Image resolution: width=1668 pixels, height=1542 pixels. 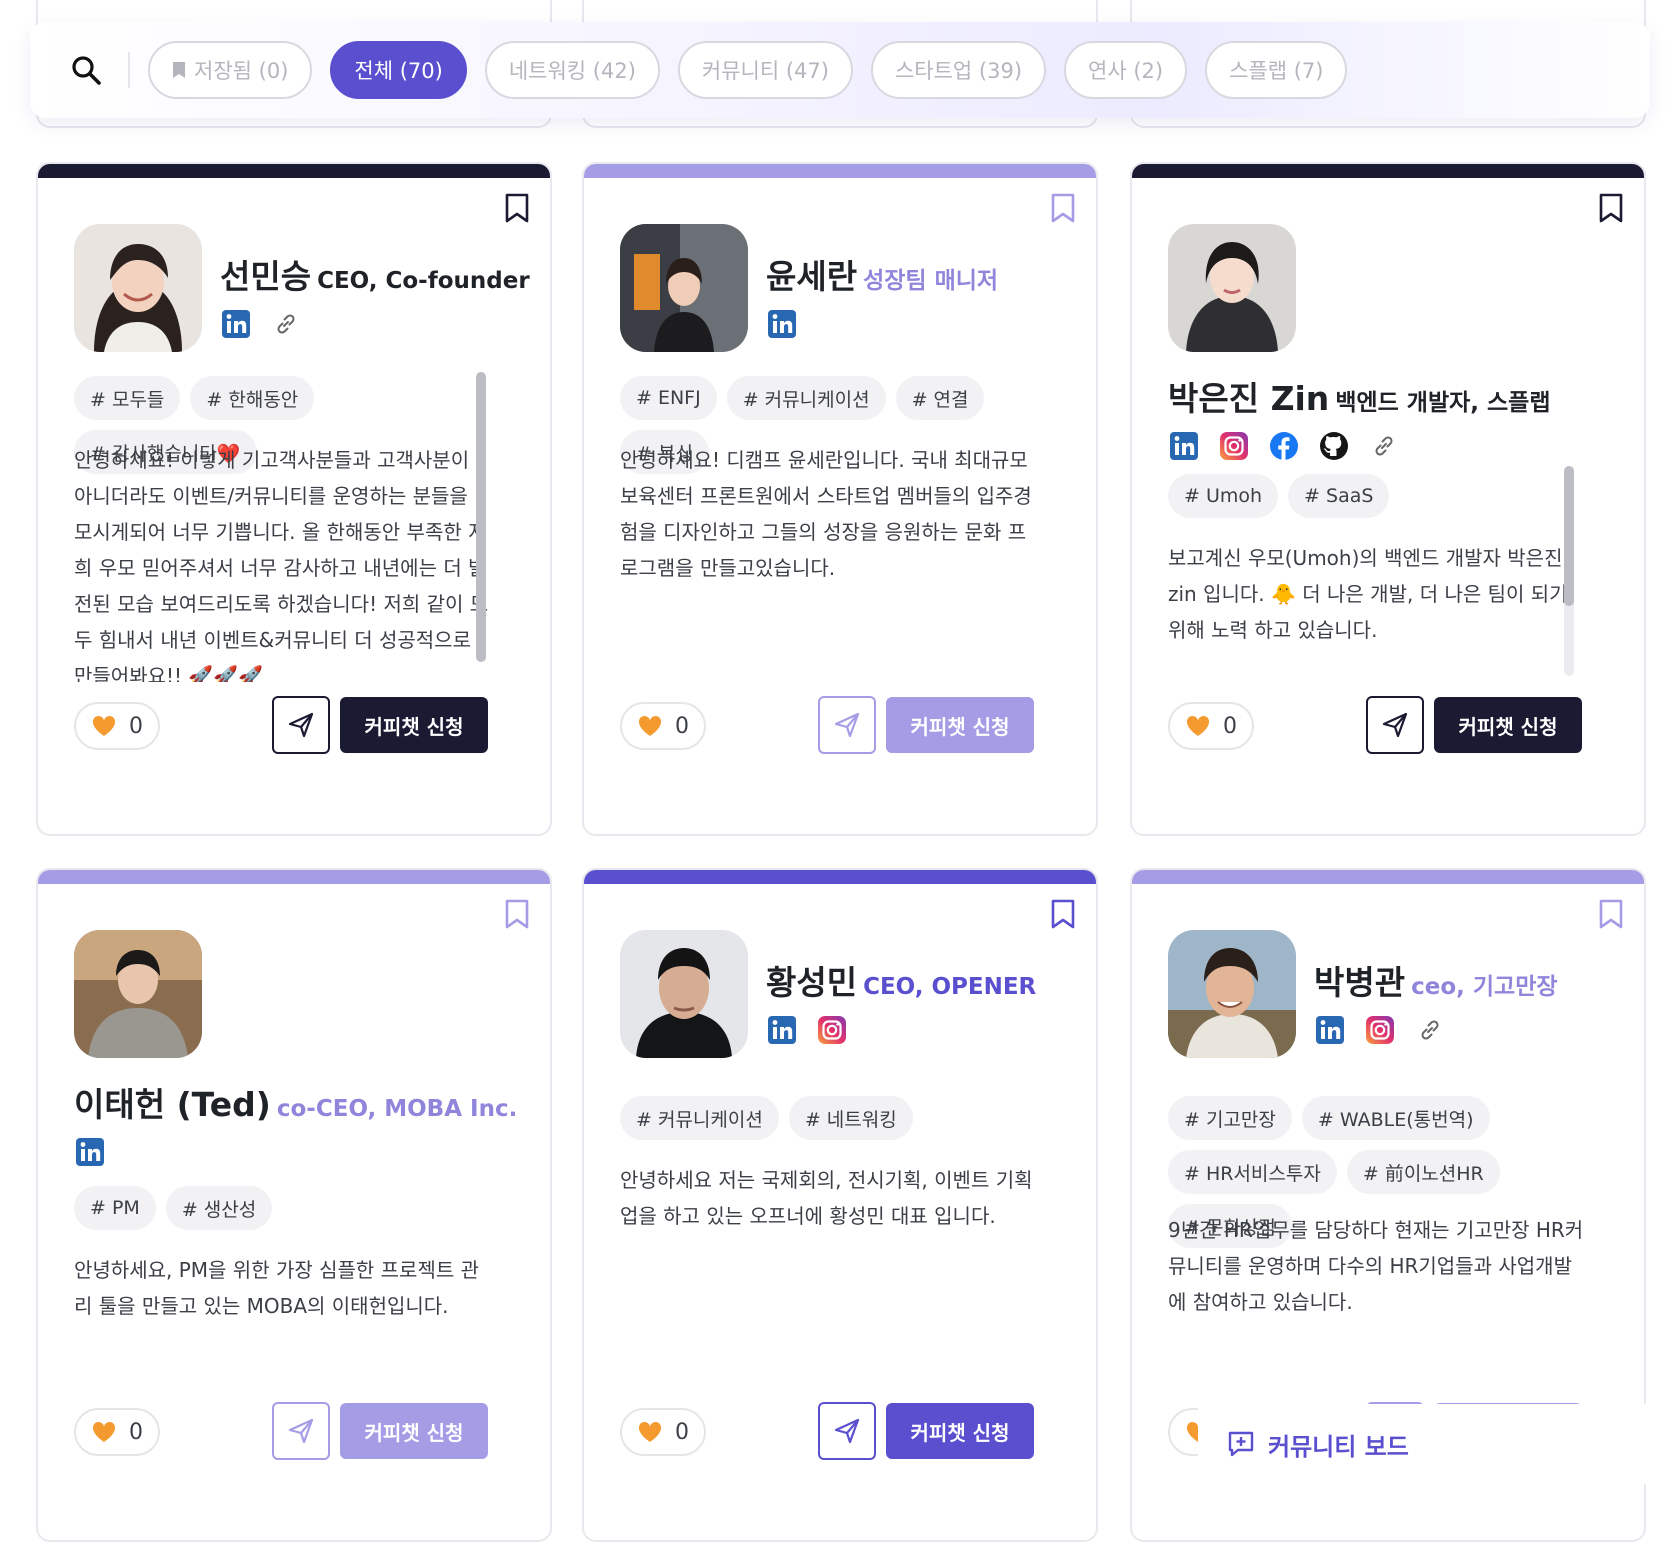 What do you see at coordinates (86, 70) in the screenshot?
I see `search-icon` at bounding box center [86, 70].